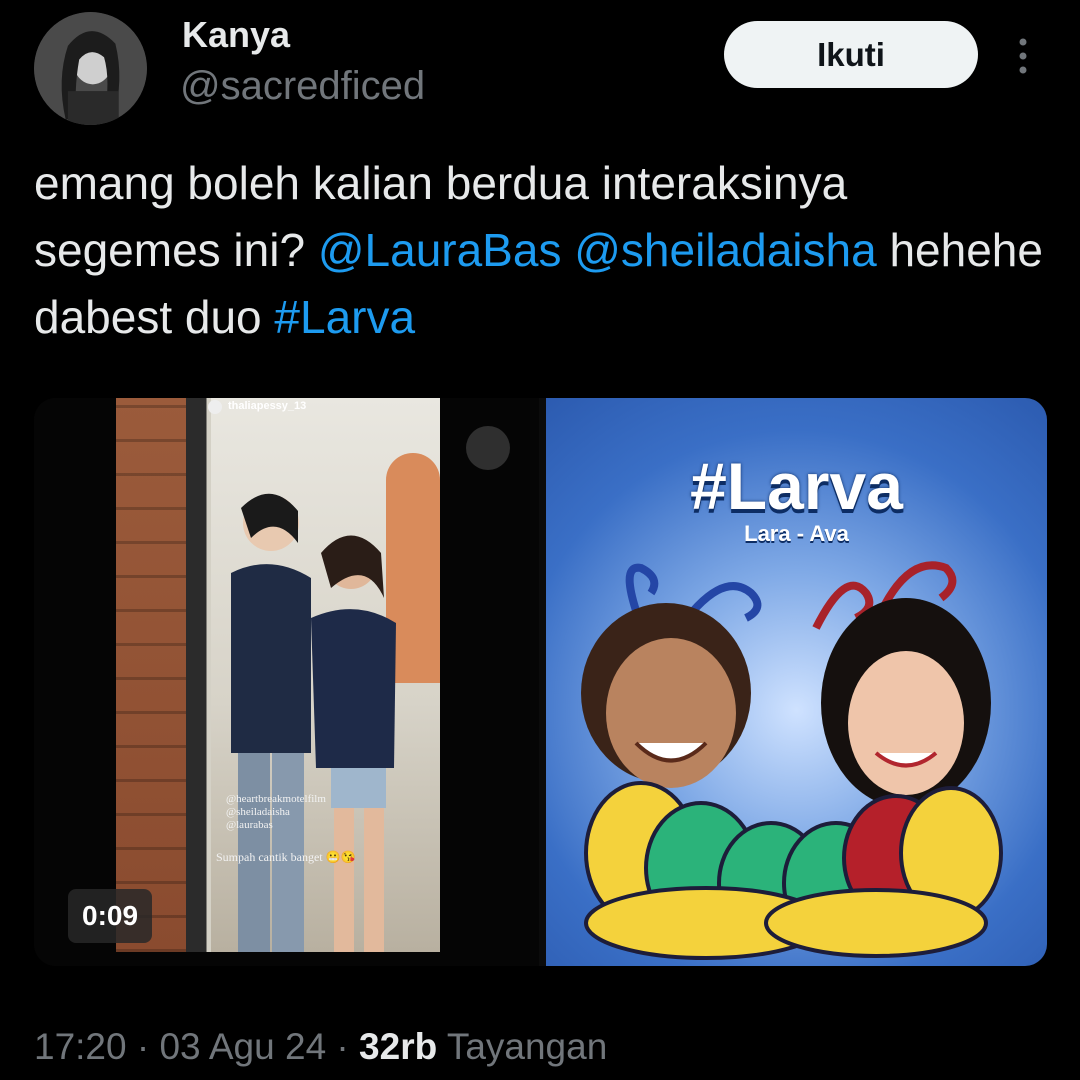 This screenshot has width=1080, height=1080. What do you see at coordinates (276, 799) in the screenshot?
I see `overlay-tag: @heartbreakmotelfilm` at bounding box center [276, 799].